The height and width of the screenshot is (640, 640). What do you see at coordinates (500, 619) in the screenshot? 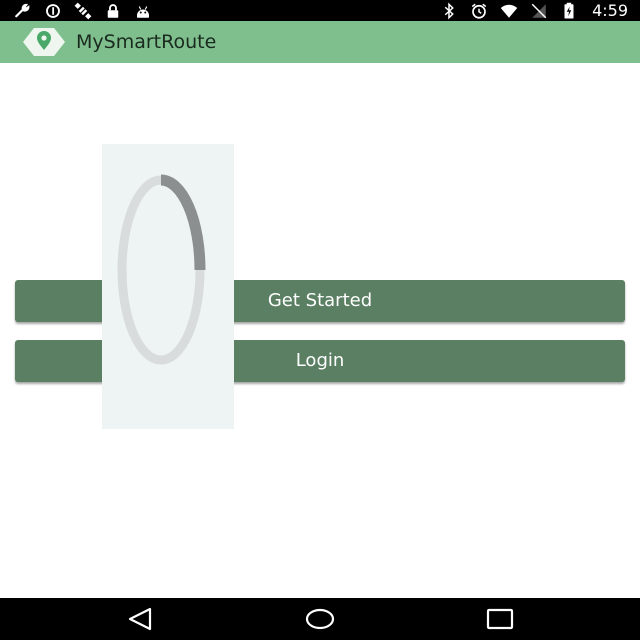
I see `recents-icon` at bounding box center [500, 619].